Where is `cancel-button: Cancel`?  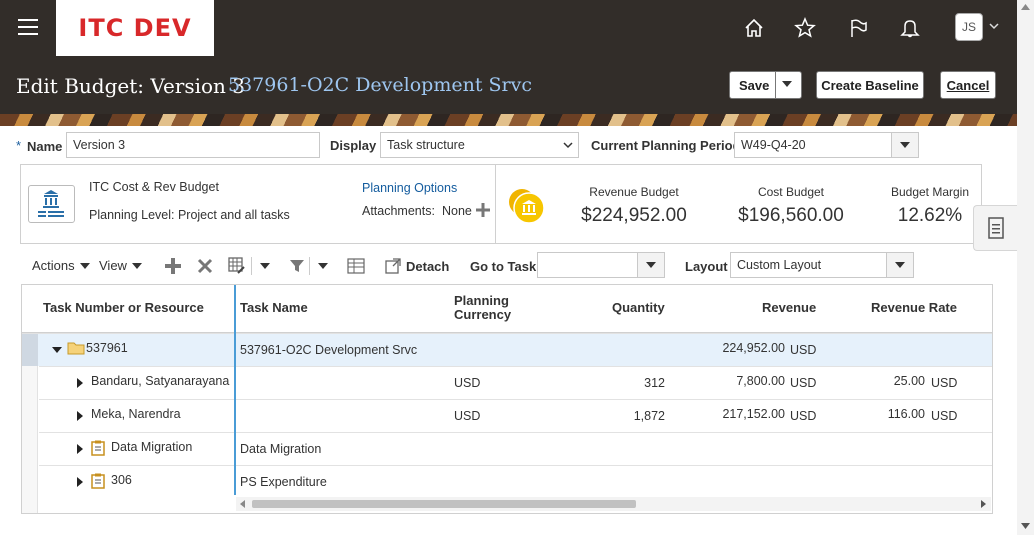 cancel-button: Cancel is located at coordinates (968, 85).